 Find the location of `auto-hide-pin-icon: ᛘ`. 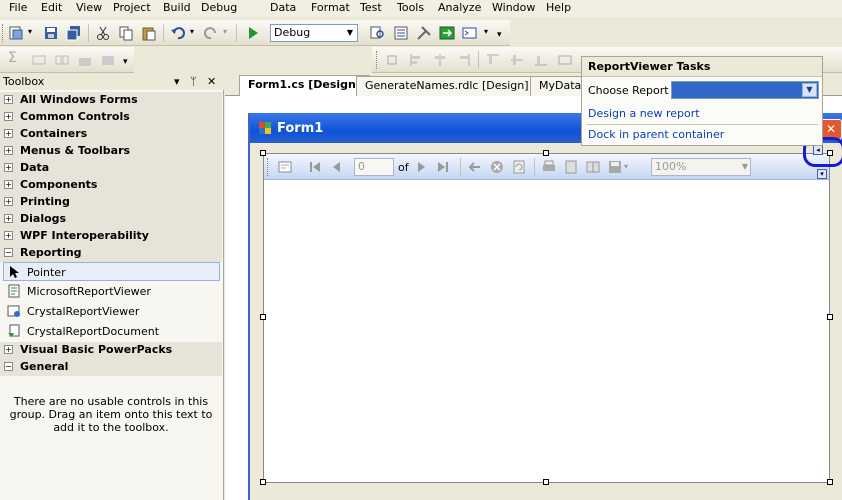

auto-hide-pin-icon: ᛘ is located at coordinates (193, 82).